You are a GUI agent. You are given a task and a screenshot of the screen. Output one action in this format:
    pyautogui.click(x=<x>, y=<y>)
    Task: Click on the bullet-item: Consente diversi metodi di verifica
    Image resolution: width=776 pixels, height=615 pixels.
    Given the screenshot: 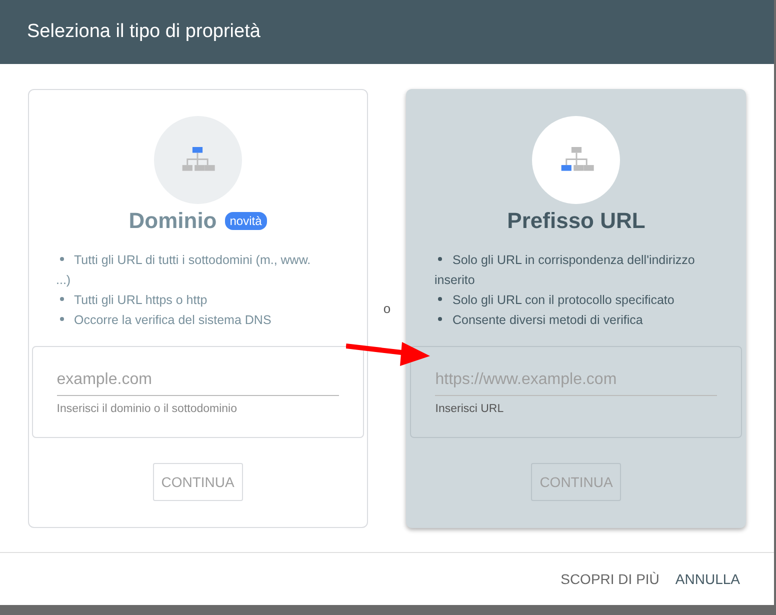 What is the action you would take?
    pyautogui.click(x=565, y=320)
    